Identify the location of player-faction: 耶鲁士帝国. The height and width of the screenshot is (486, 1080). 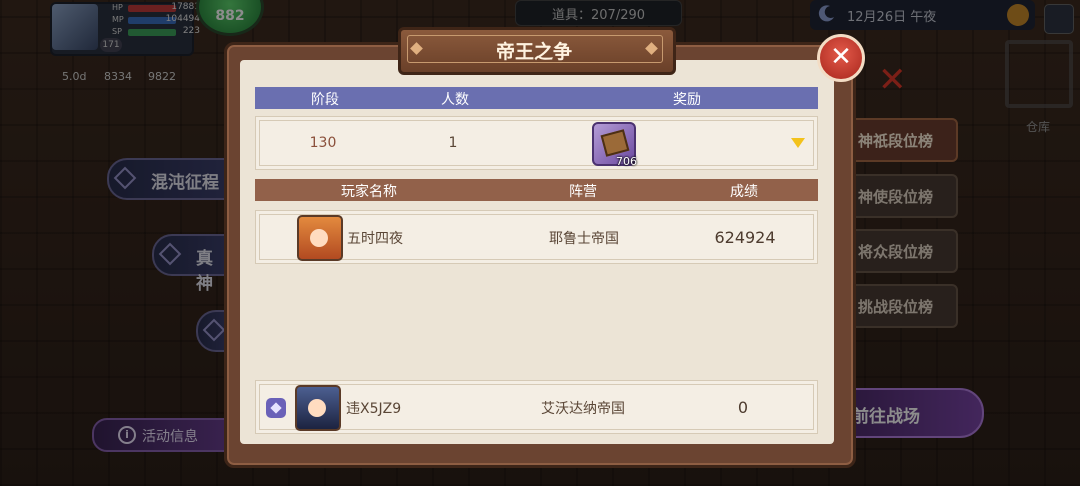
(584, 239).